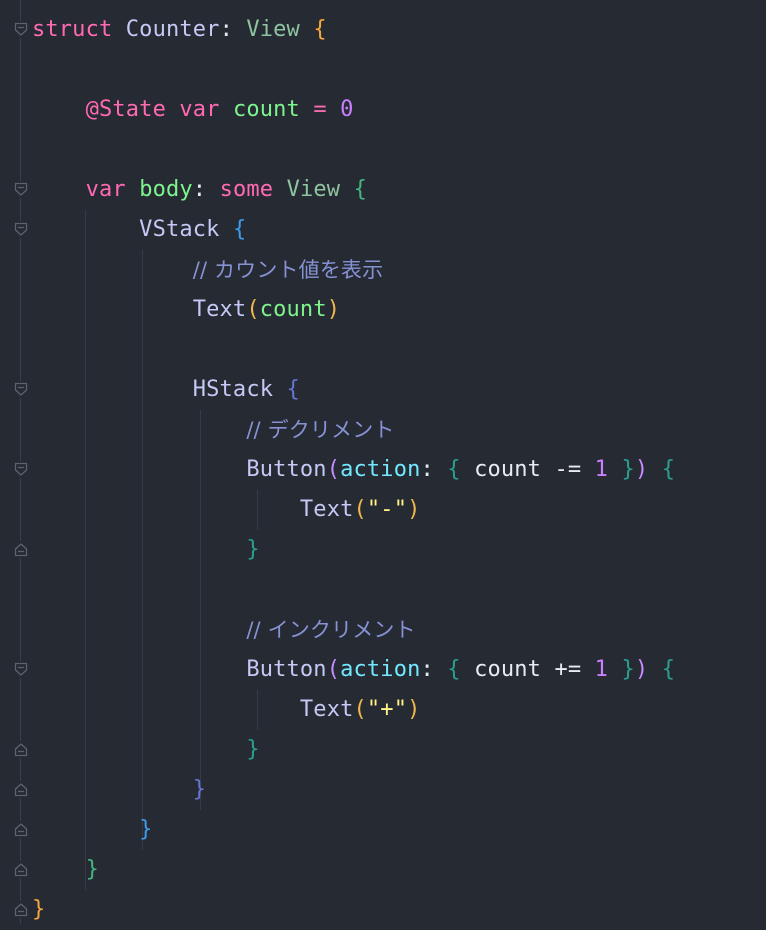 The height and width of the screenshot is (930, 766). What do you see at coordinates (146, 829) in the screenshot?
I see `code-token-brace-blue: }` at bounding box center [146, 829].